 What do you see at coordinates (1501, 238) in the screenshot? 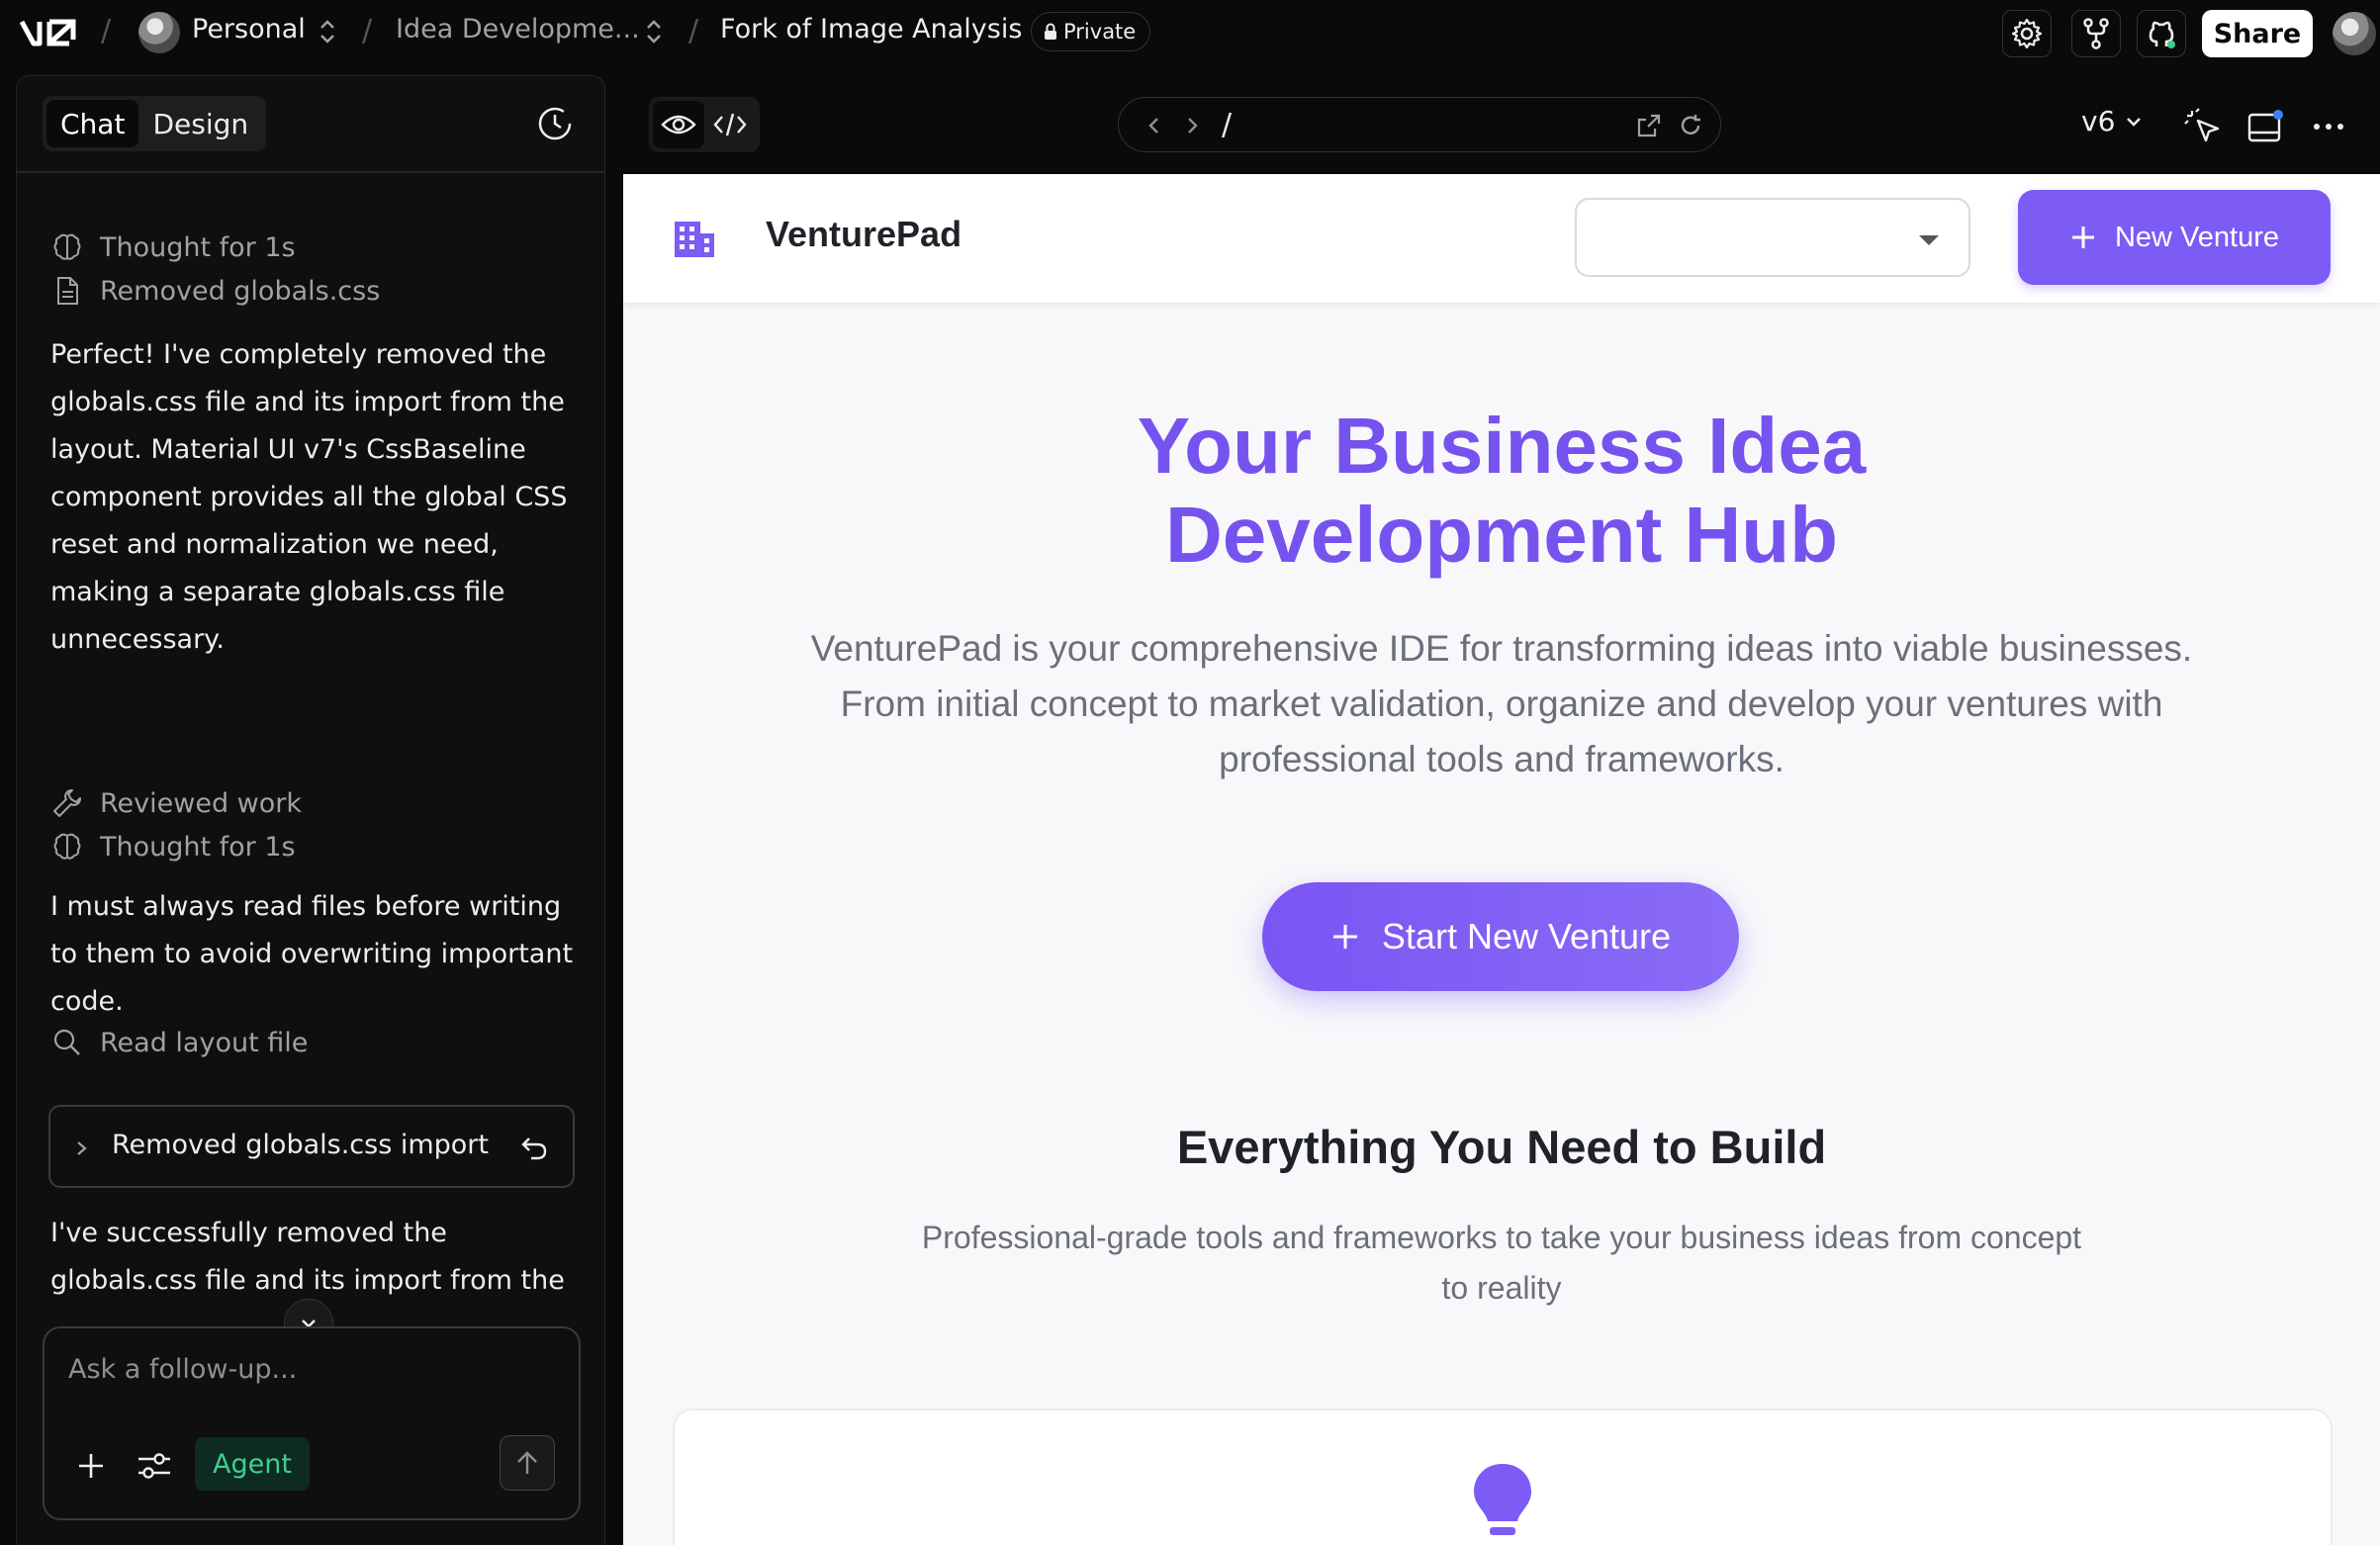
I see `app-header: VenturePad New Venture` at bounding box center [1501, 238].